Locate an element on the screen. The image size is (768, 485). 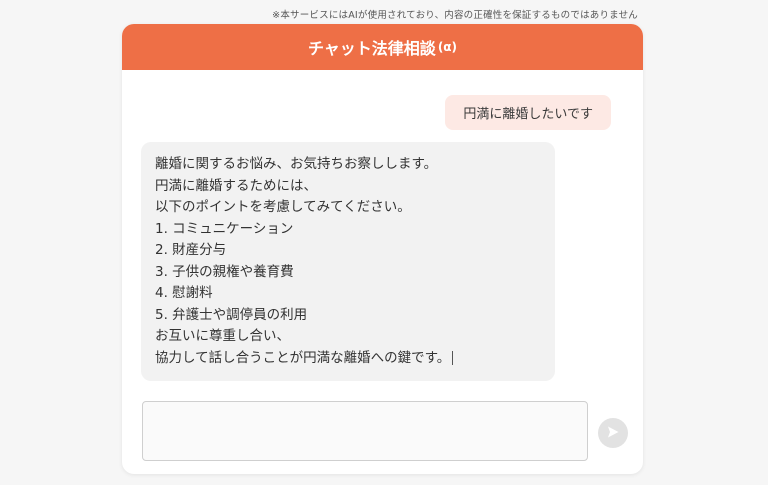
bot-message-line: 2. 財産分与 is located at coordinates (191, 250).